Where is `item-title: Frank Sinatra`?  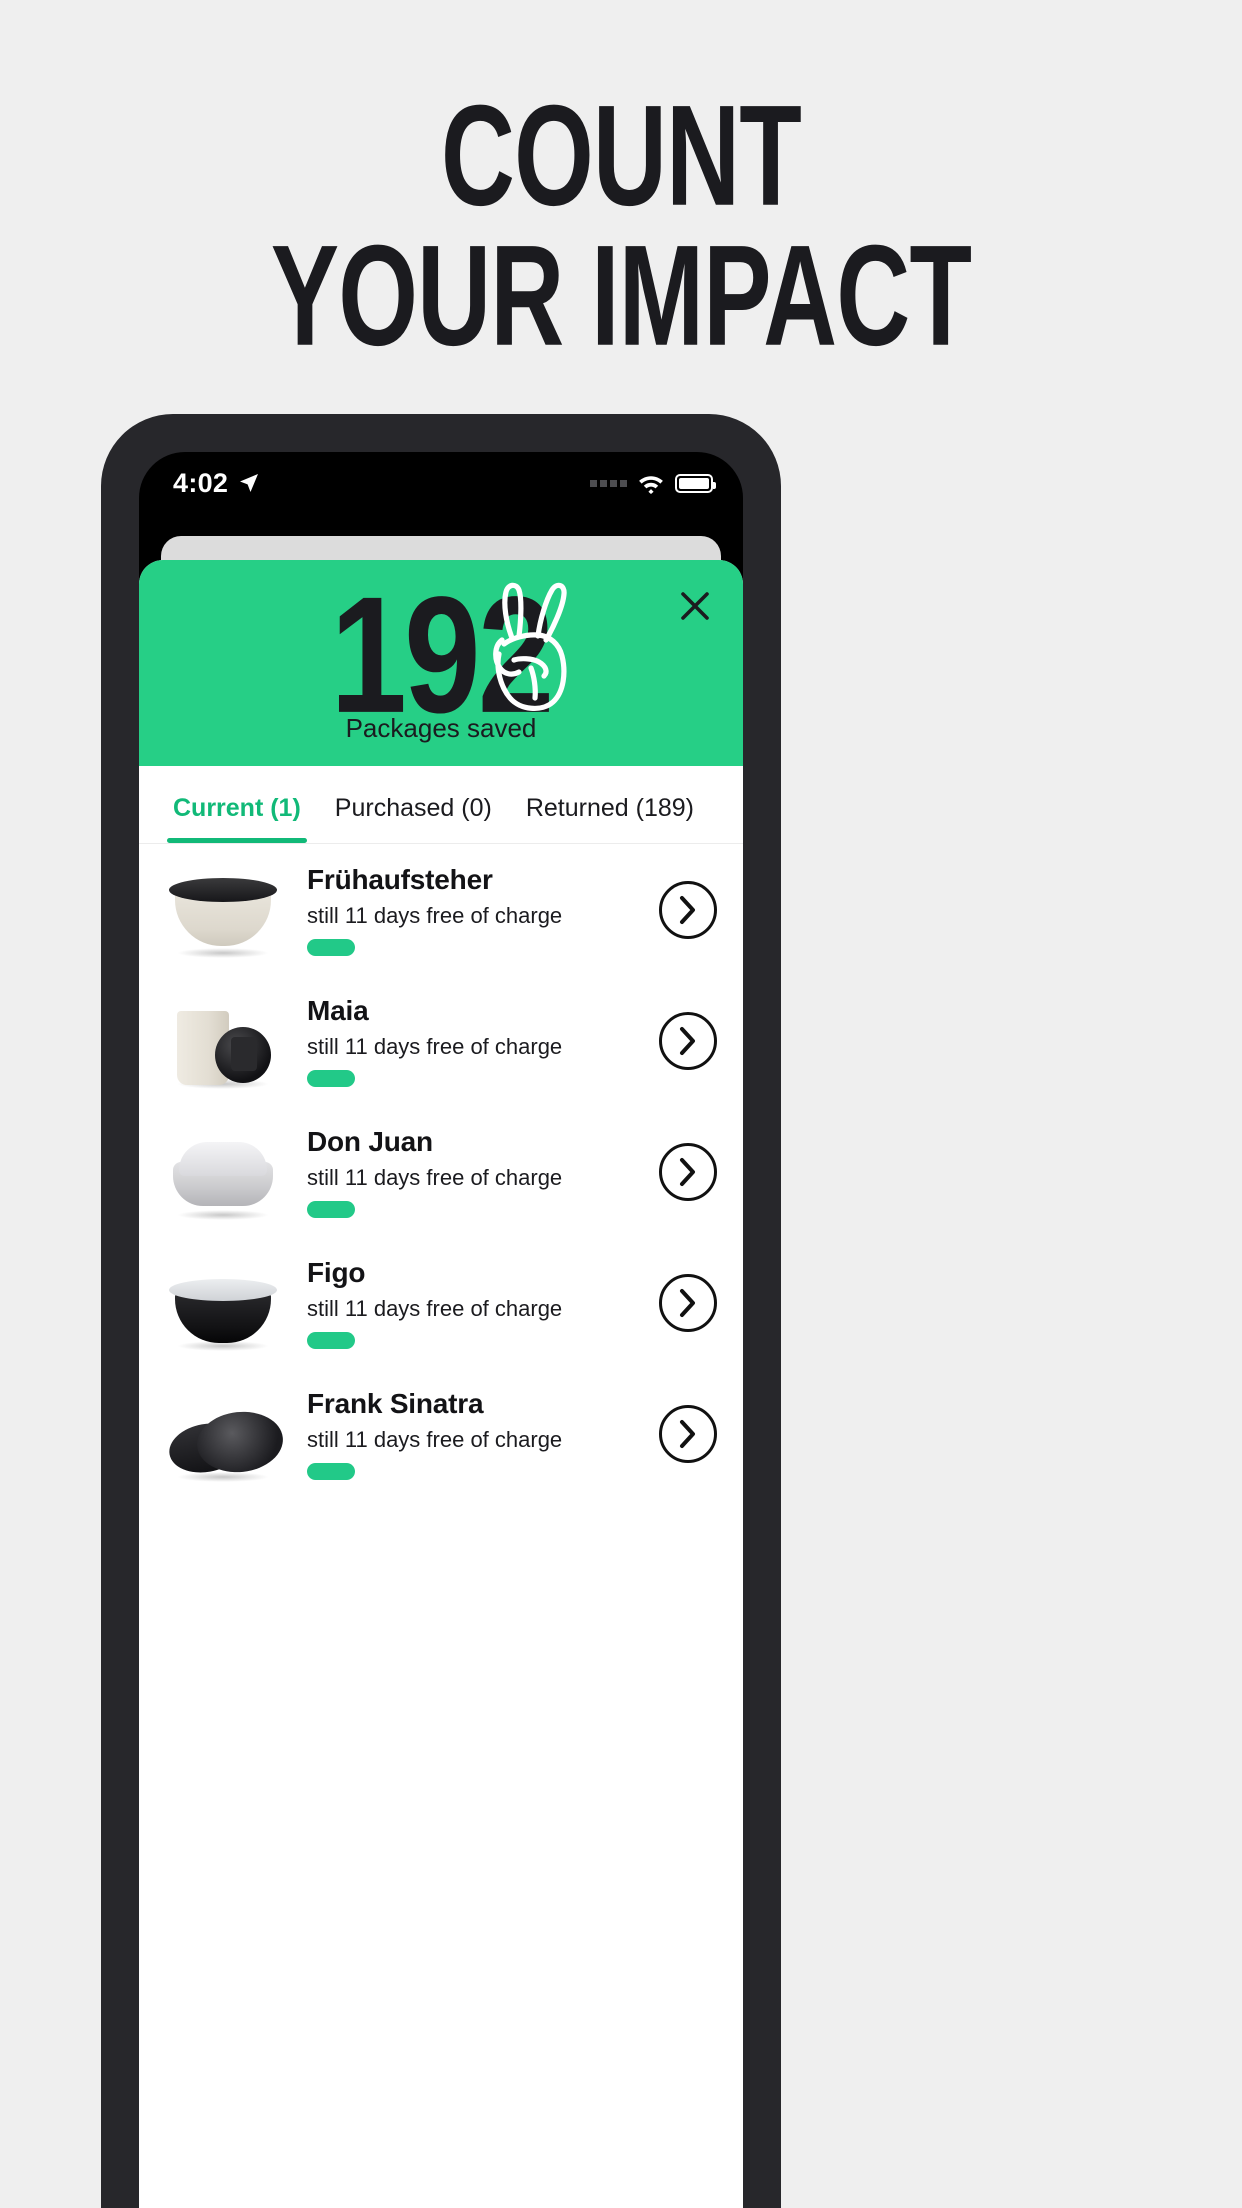
item-title: Frank Sinatra is located at coordinates (395, 1403).